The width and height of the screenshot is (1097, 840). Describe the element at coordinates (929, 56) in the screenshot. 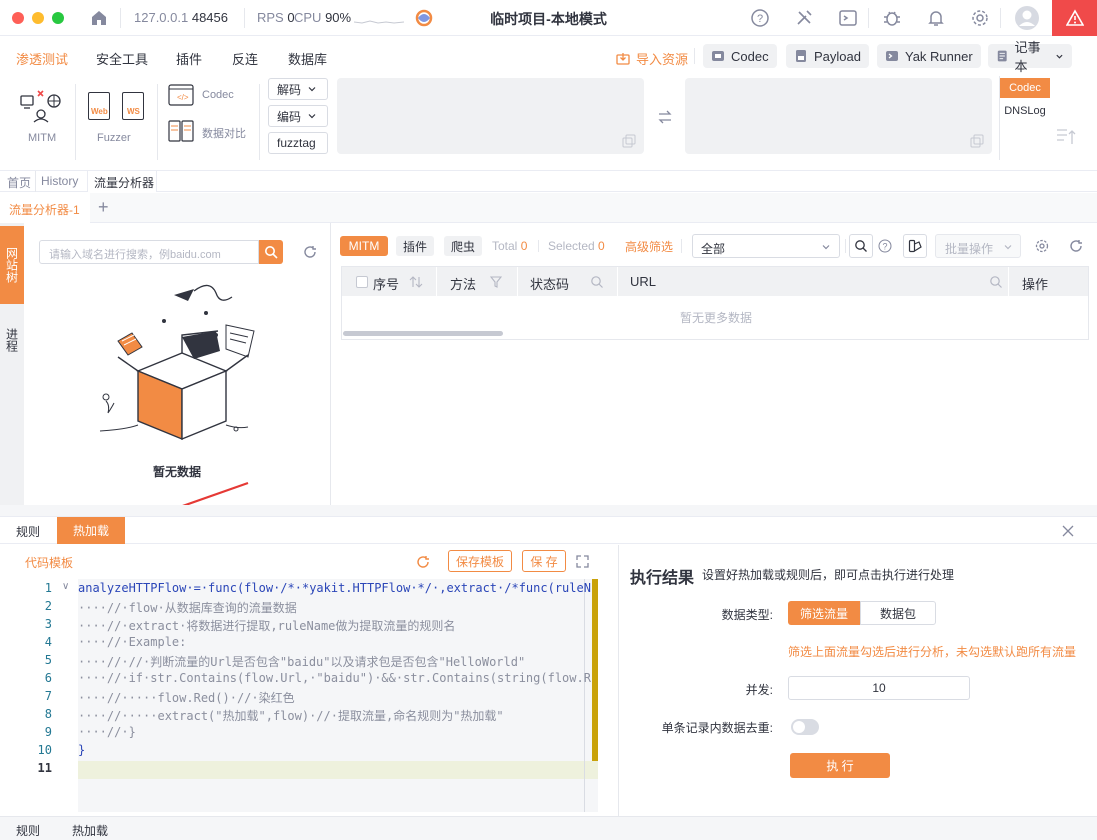

I see `yak-runner-button: Yak Runner` at that location.